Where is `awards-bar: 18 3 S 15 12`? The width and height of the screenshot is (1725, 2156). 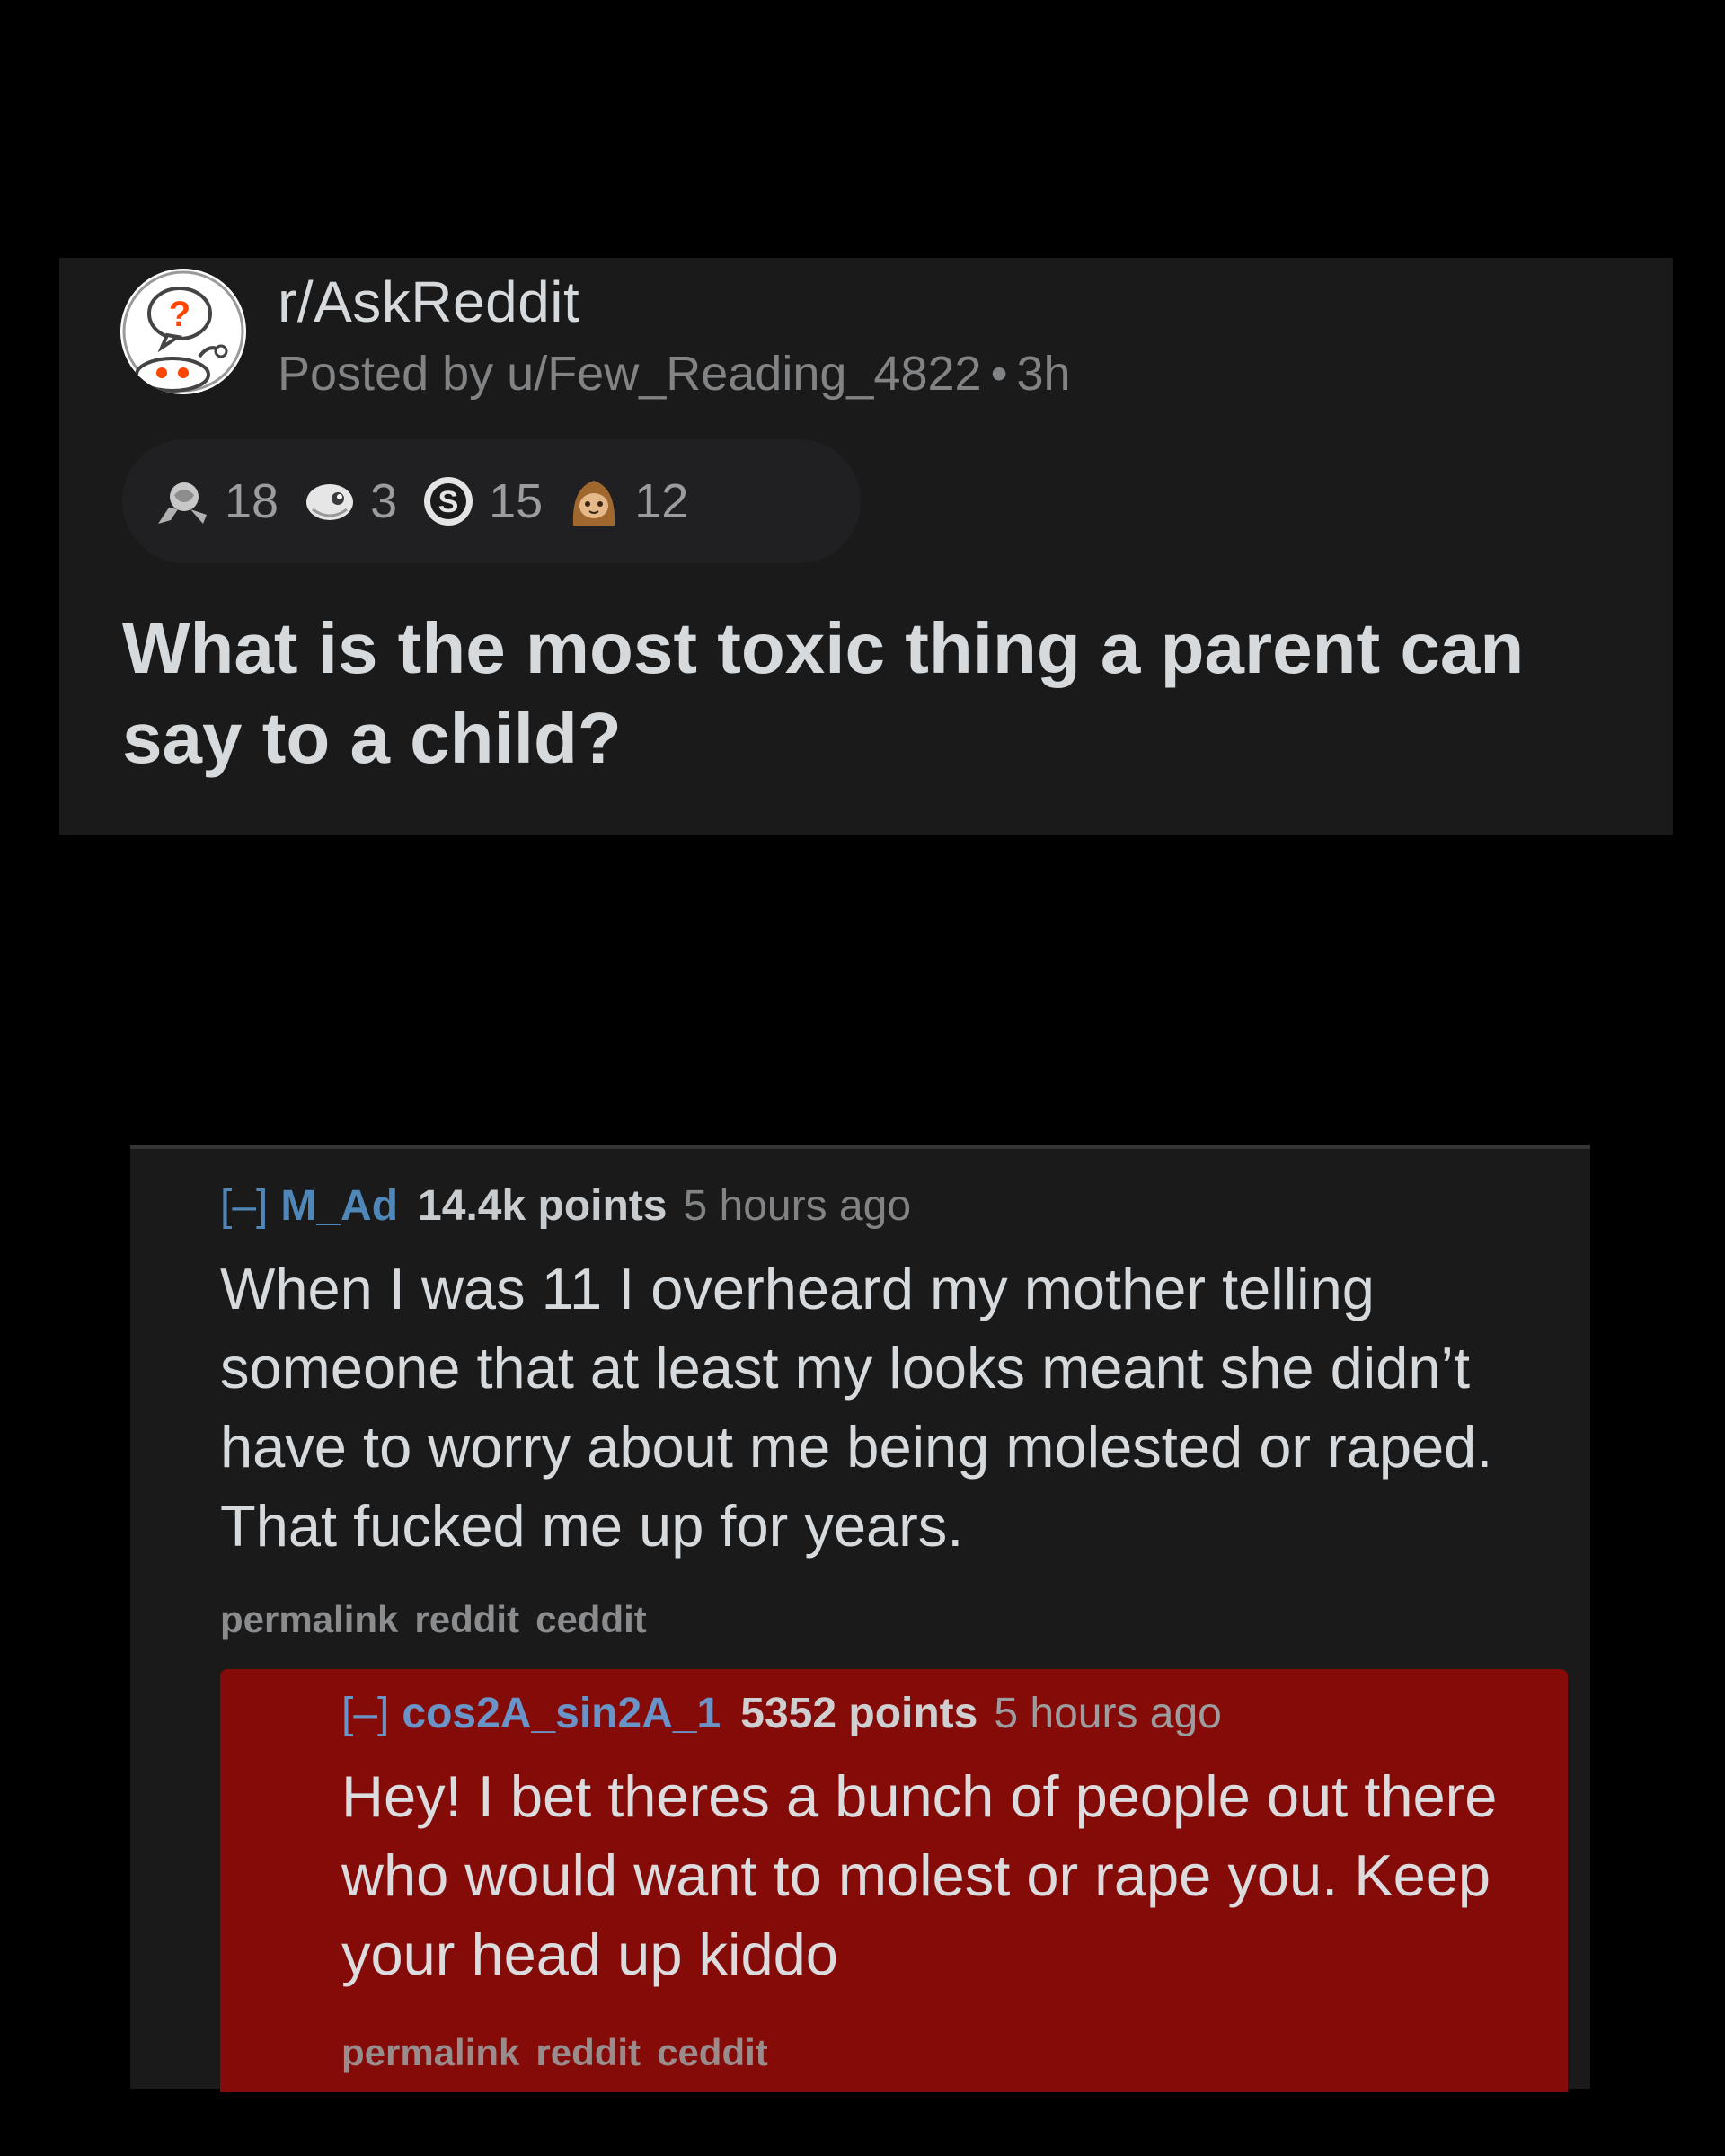 awards-bar: 18 3 S 15 12 is located at coordinates (492, 501).